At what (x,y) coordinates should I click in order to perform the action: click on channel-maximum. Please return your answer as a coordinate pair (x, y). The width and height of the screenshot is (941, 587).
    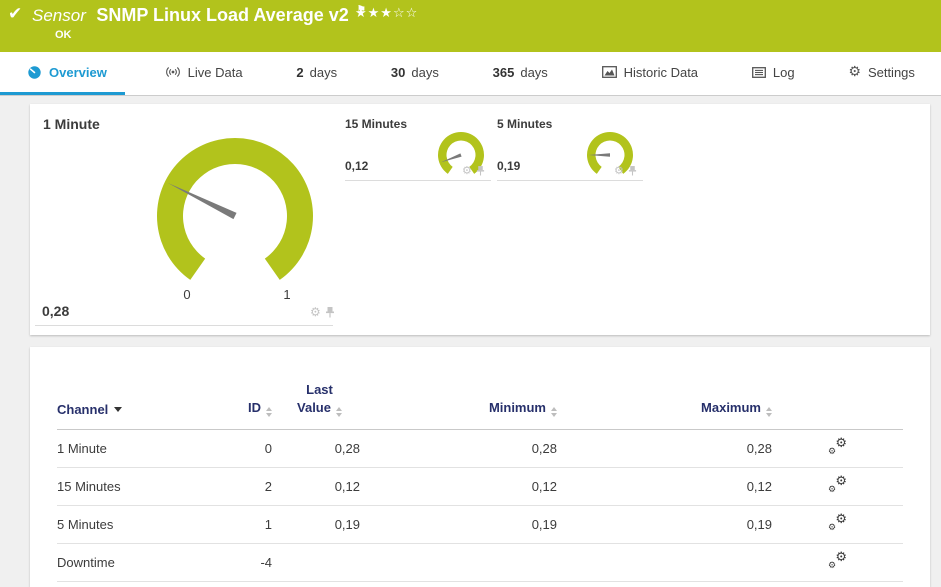
    Looking at the image, I should click on (664, 562).